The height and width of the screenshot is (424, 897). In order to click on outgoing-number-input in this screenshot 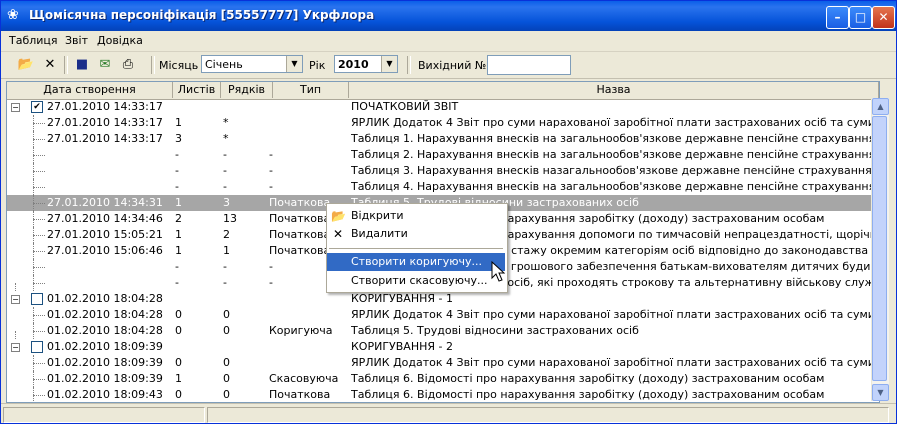, I will do `click(529, 65)`.